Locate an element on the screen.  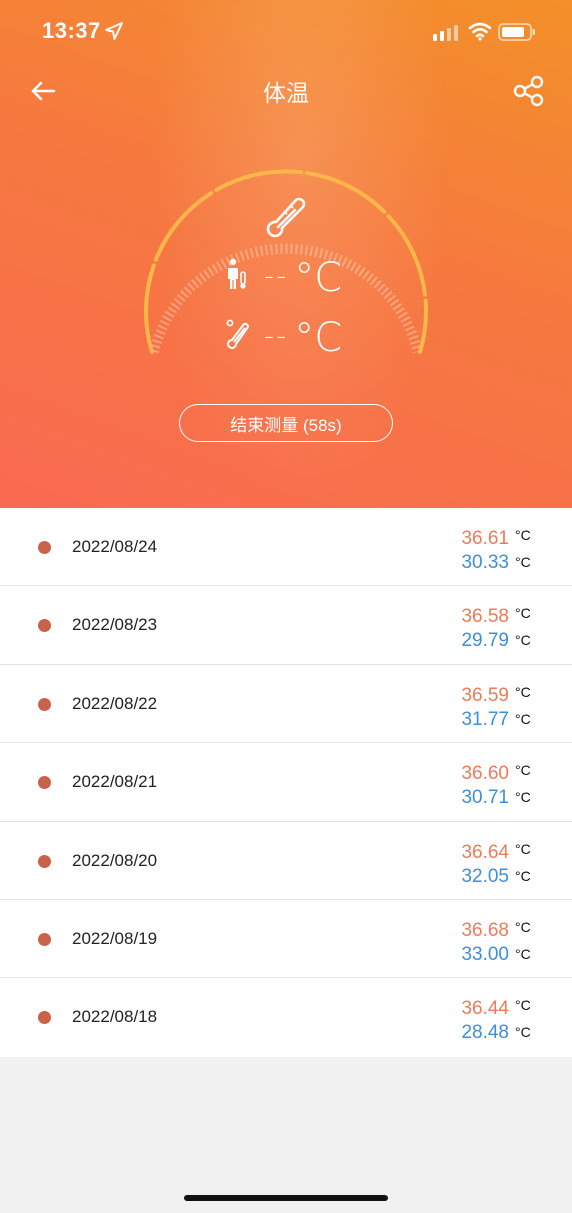
surface-temperature-value: 32.05 is located at coordinates (485, 876).